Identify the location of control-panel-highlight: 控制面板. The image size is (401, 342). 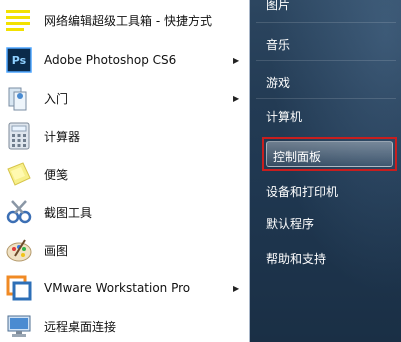
(329, 154).